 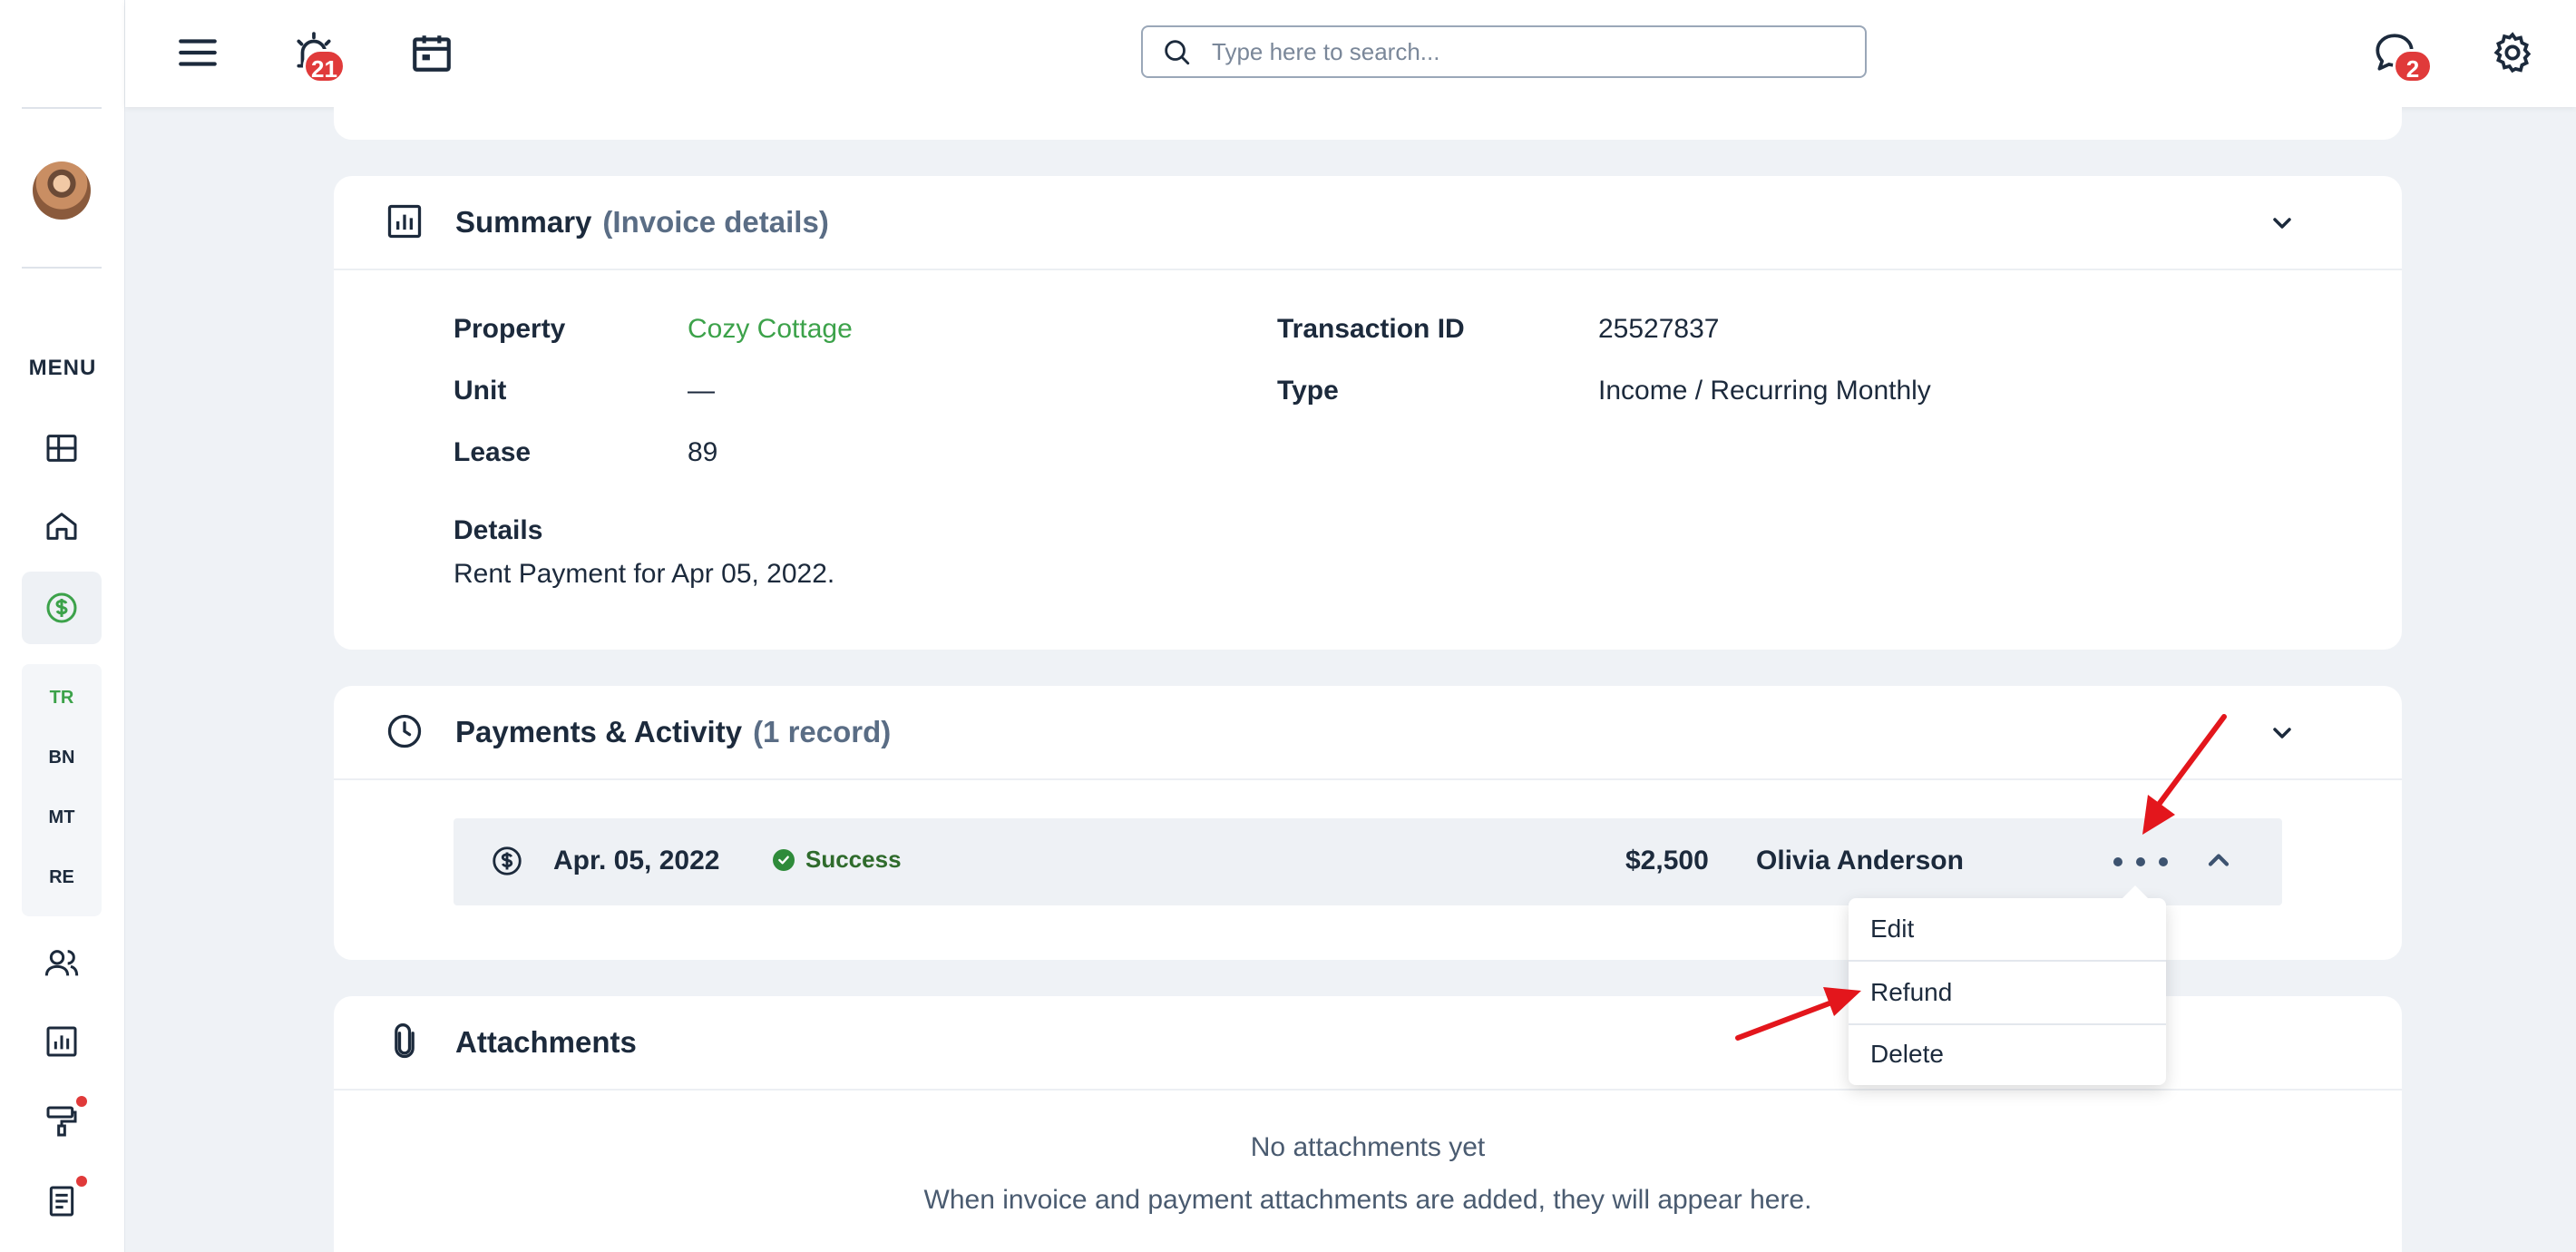 I want to click on lease-value: 89, so click(x=703, y=452).